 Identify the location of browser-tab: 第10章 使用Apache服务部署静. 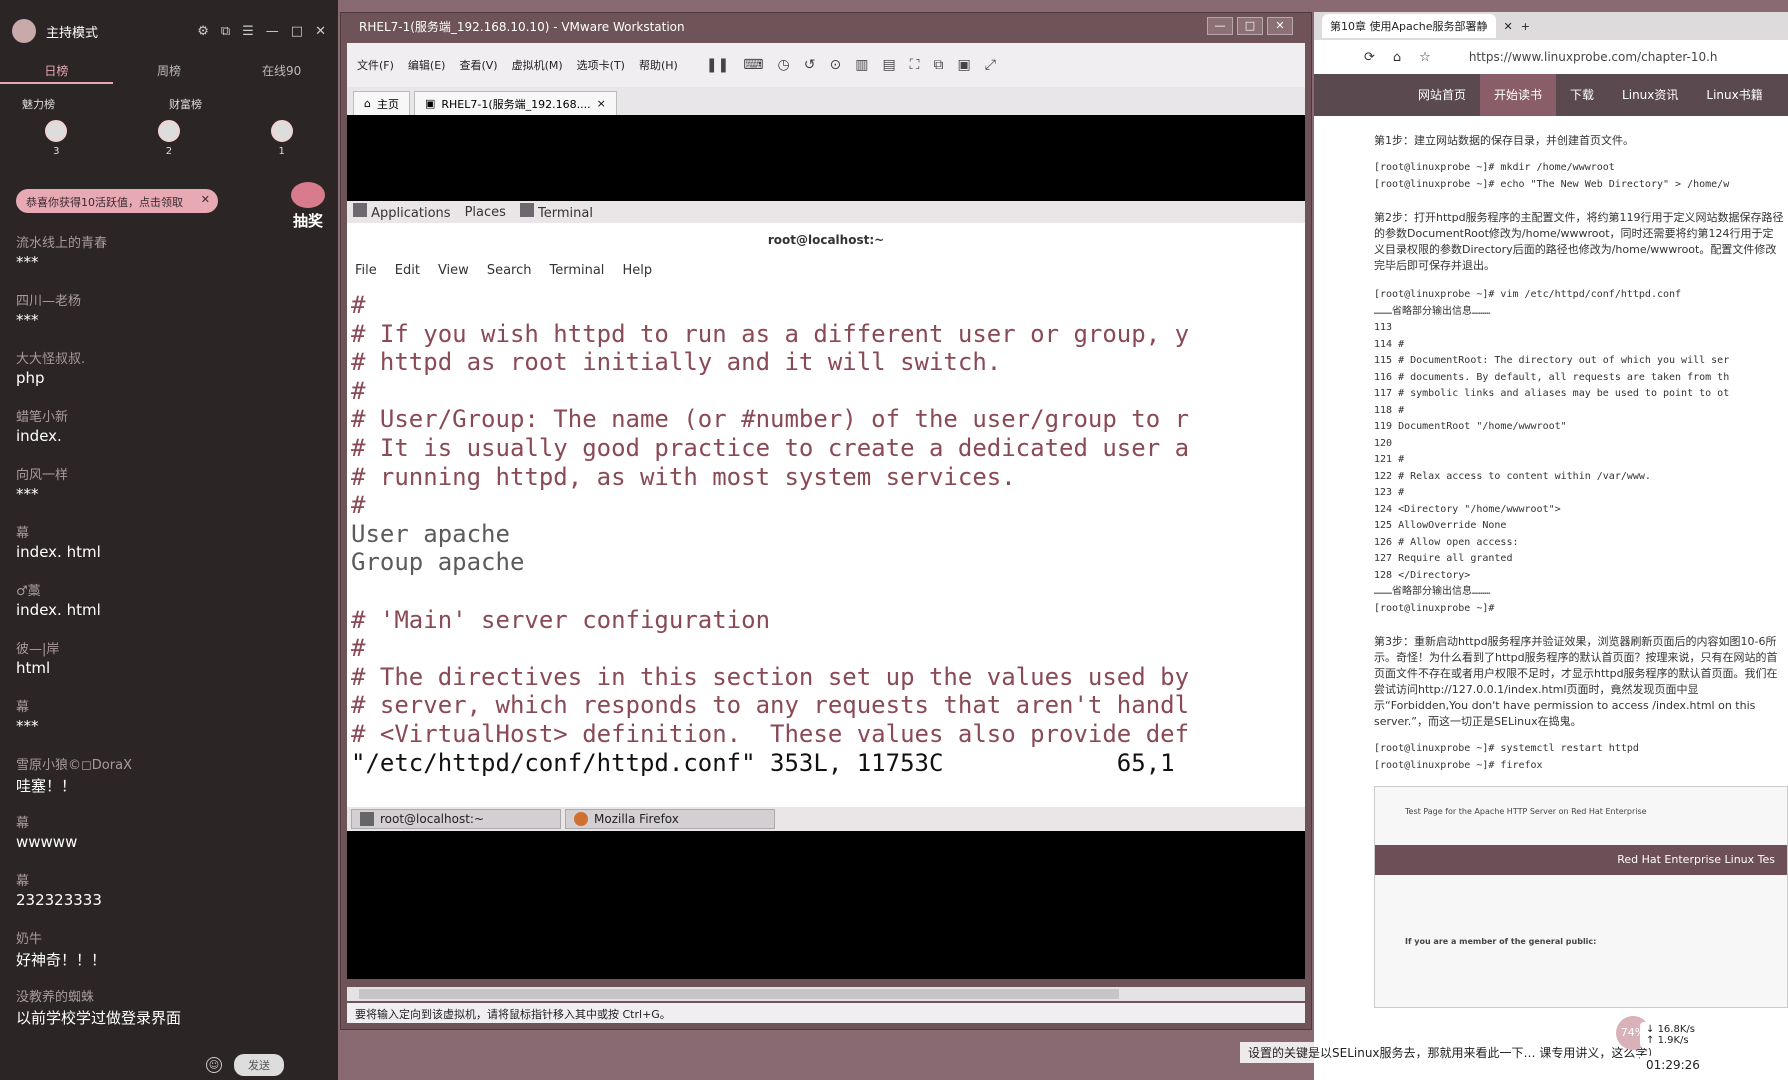
(1409, 26).